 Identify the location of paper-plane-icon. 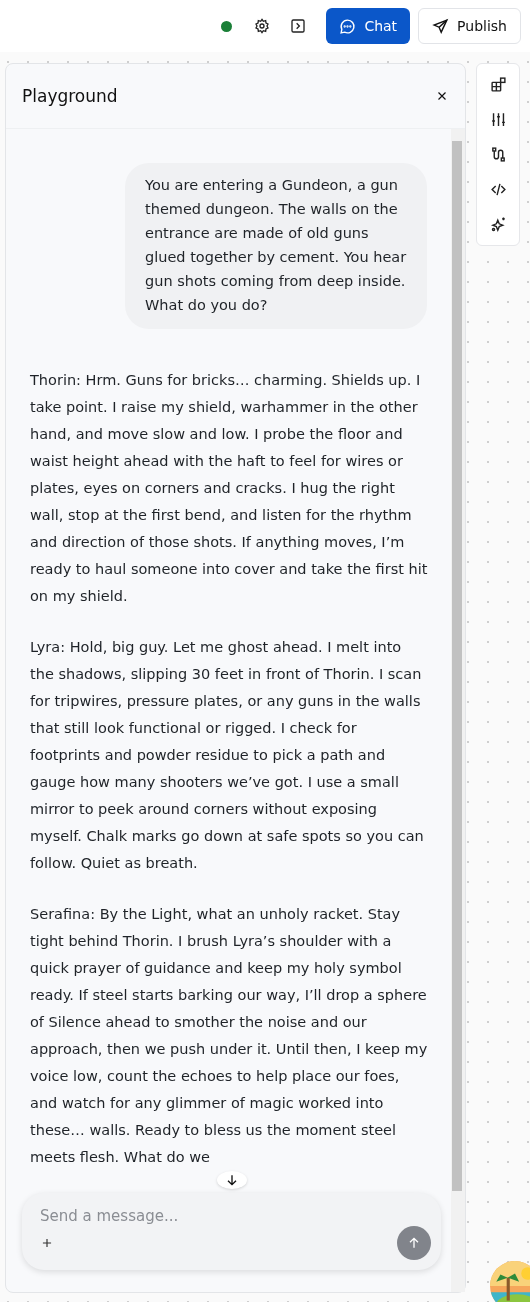
(441, 26).